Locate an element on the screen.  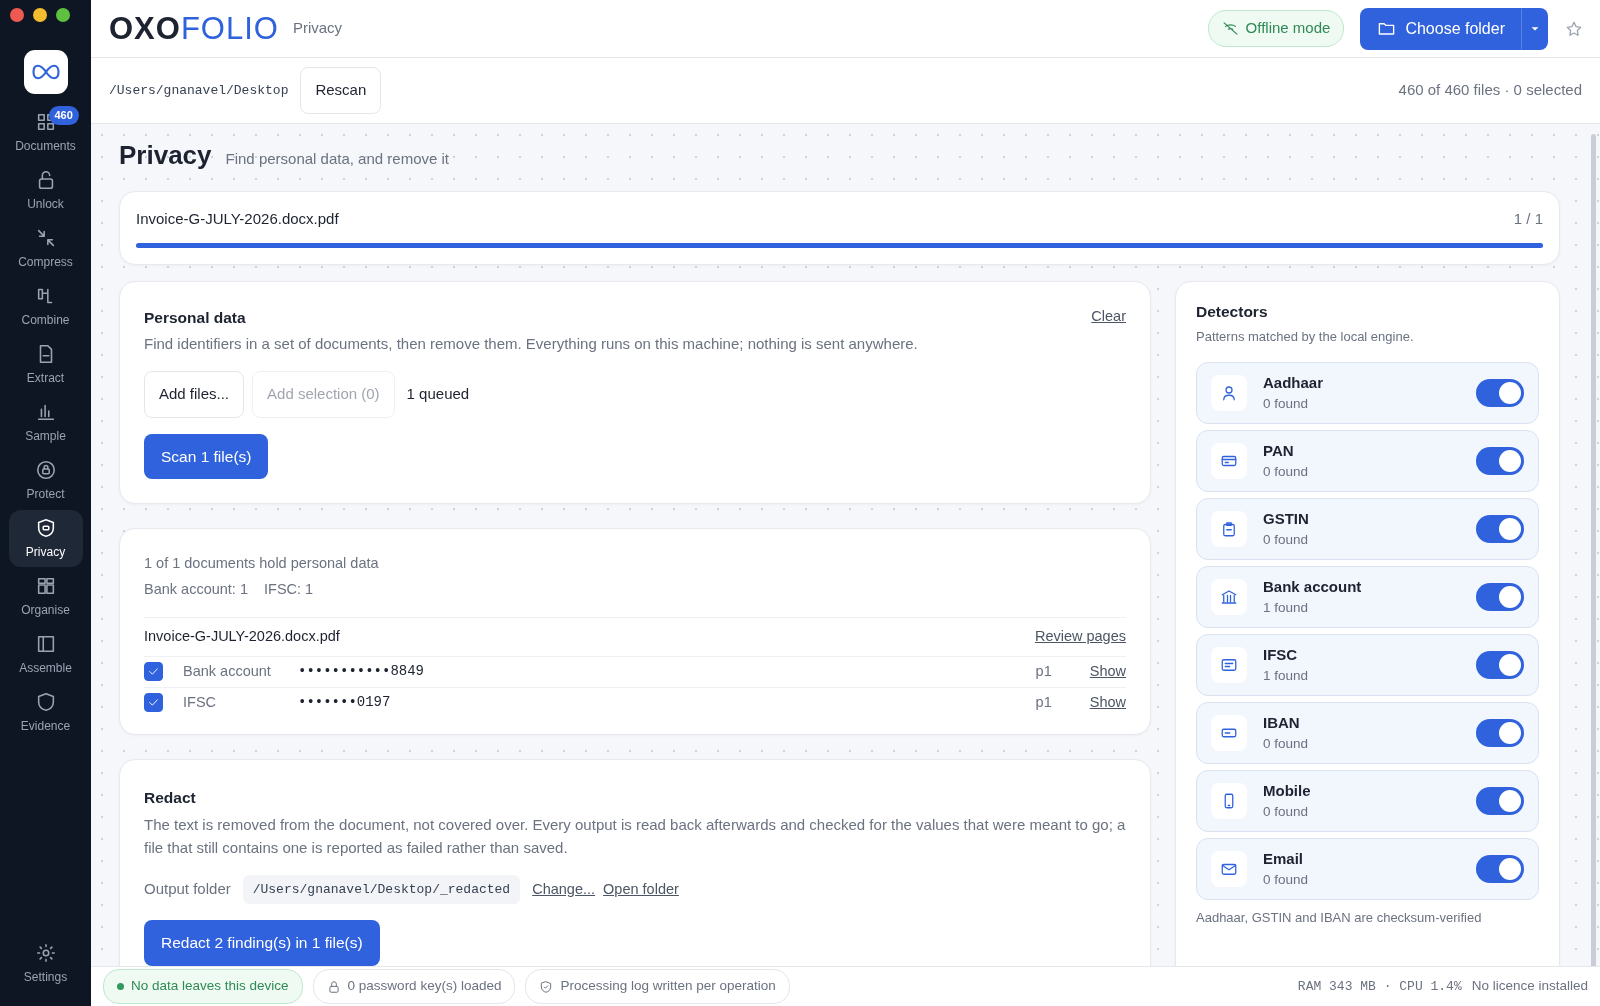
person-icon is located at coordinates (1229, 393).